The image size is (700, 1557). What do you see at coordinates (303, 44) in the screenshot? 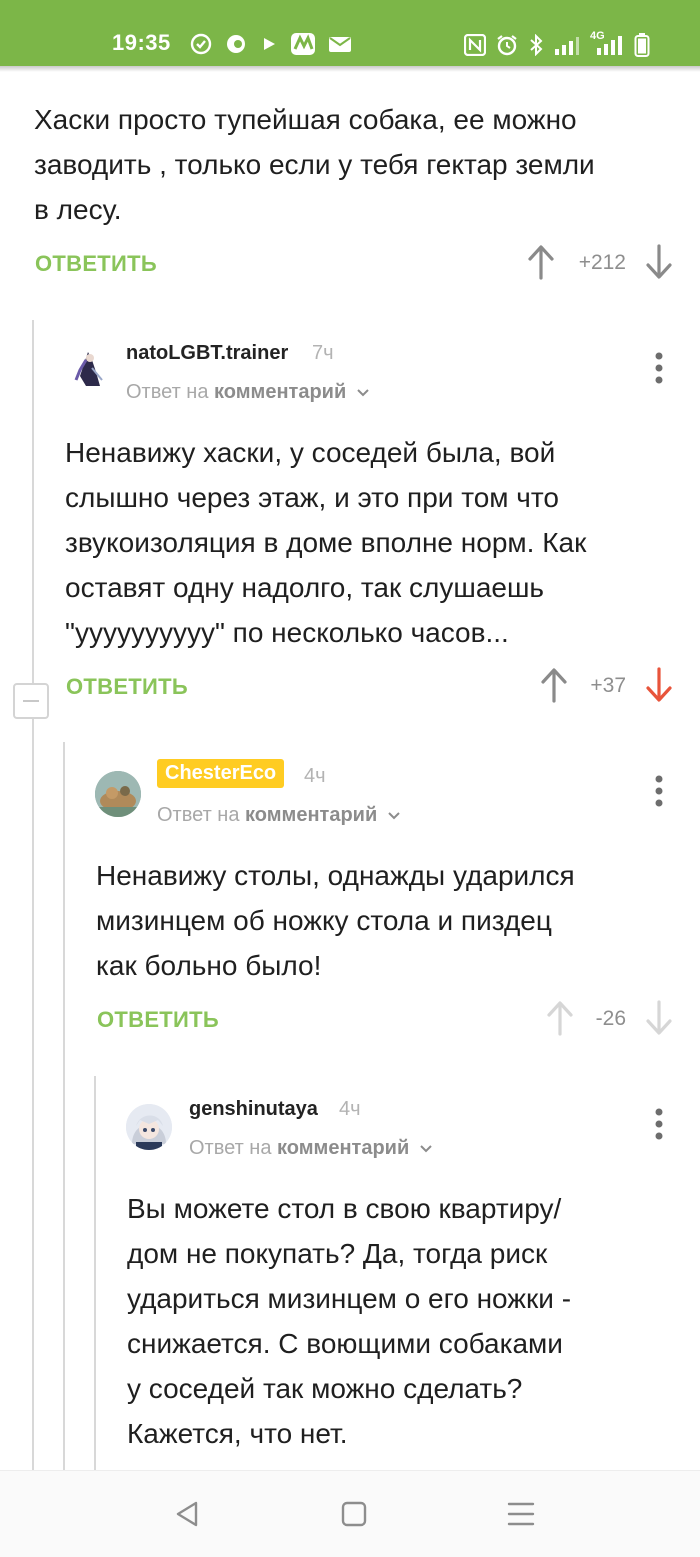
I see `app-icon` at bounding box center [303, 44].